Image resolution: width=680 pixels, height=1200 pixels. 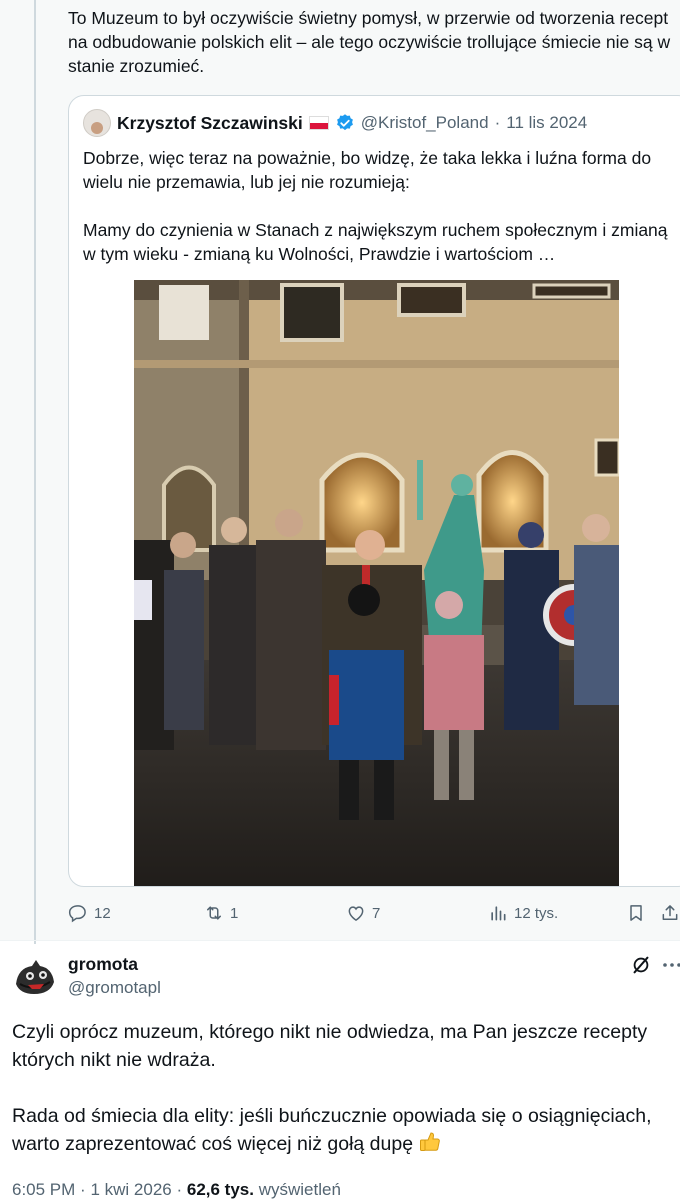 I want to click on views-icon, so click(x=498, y=913).